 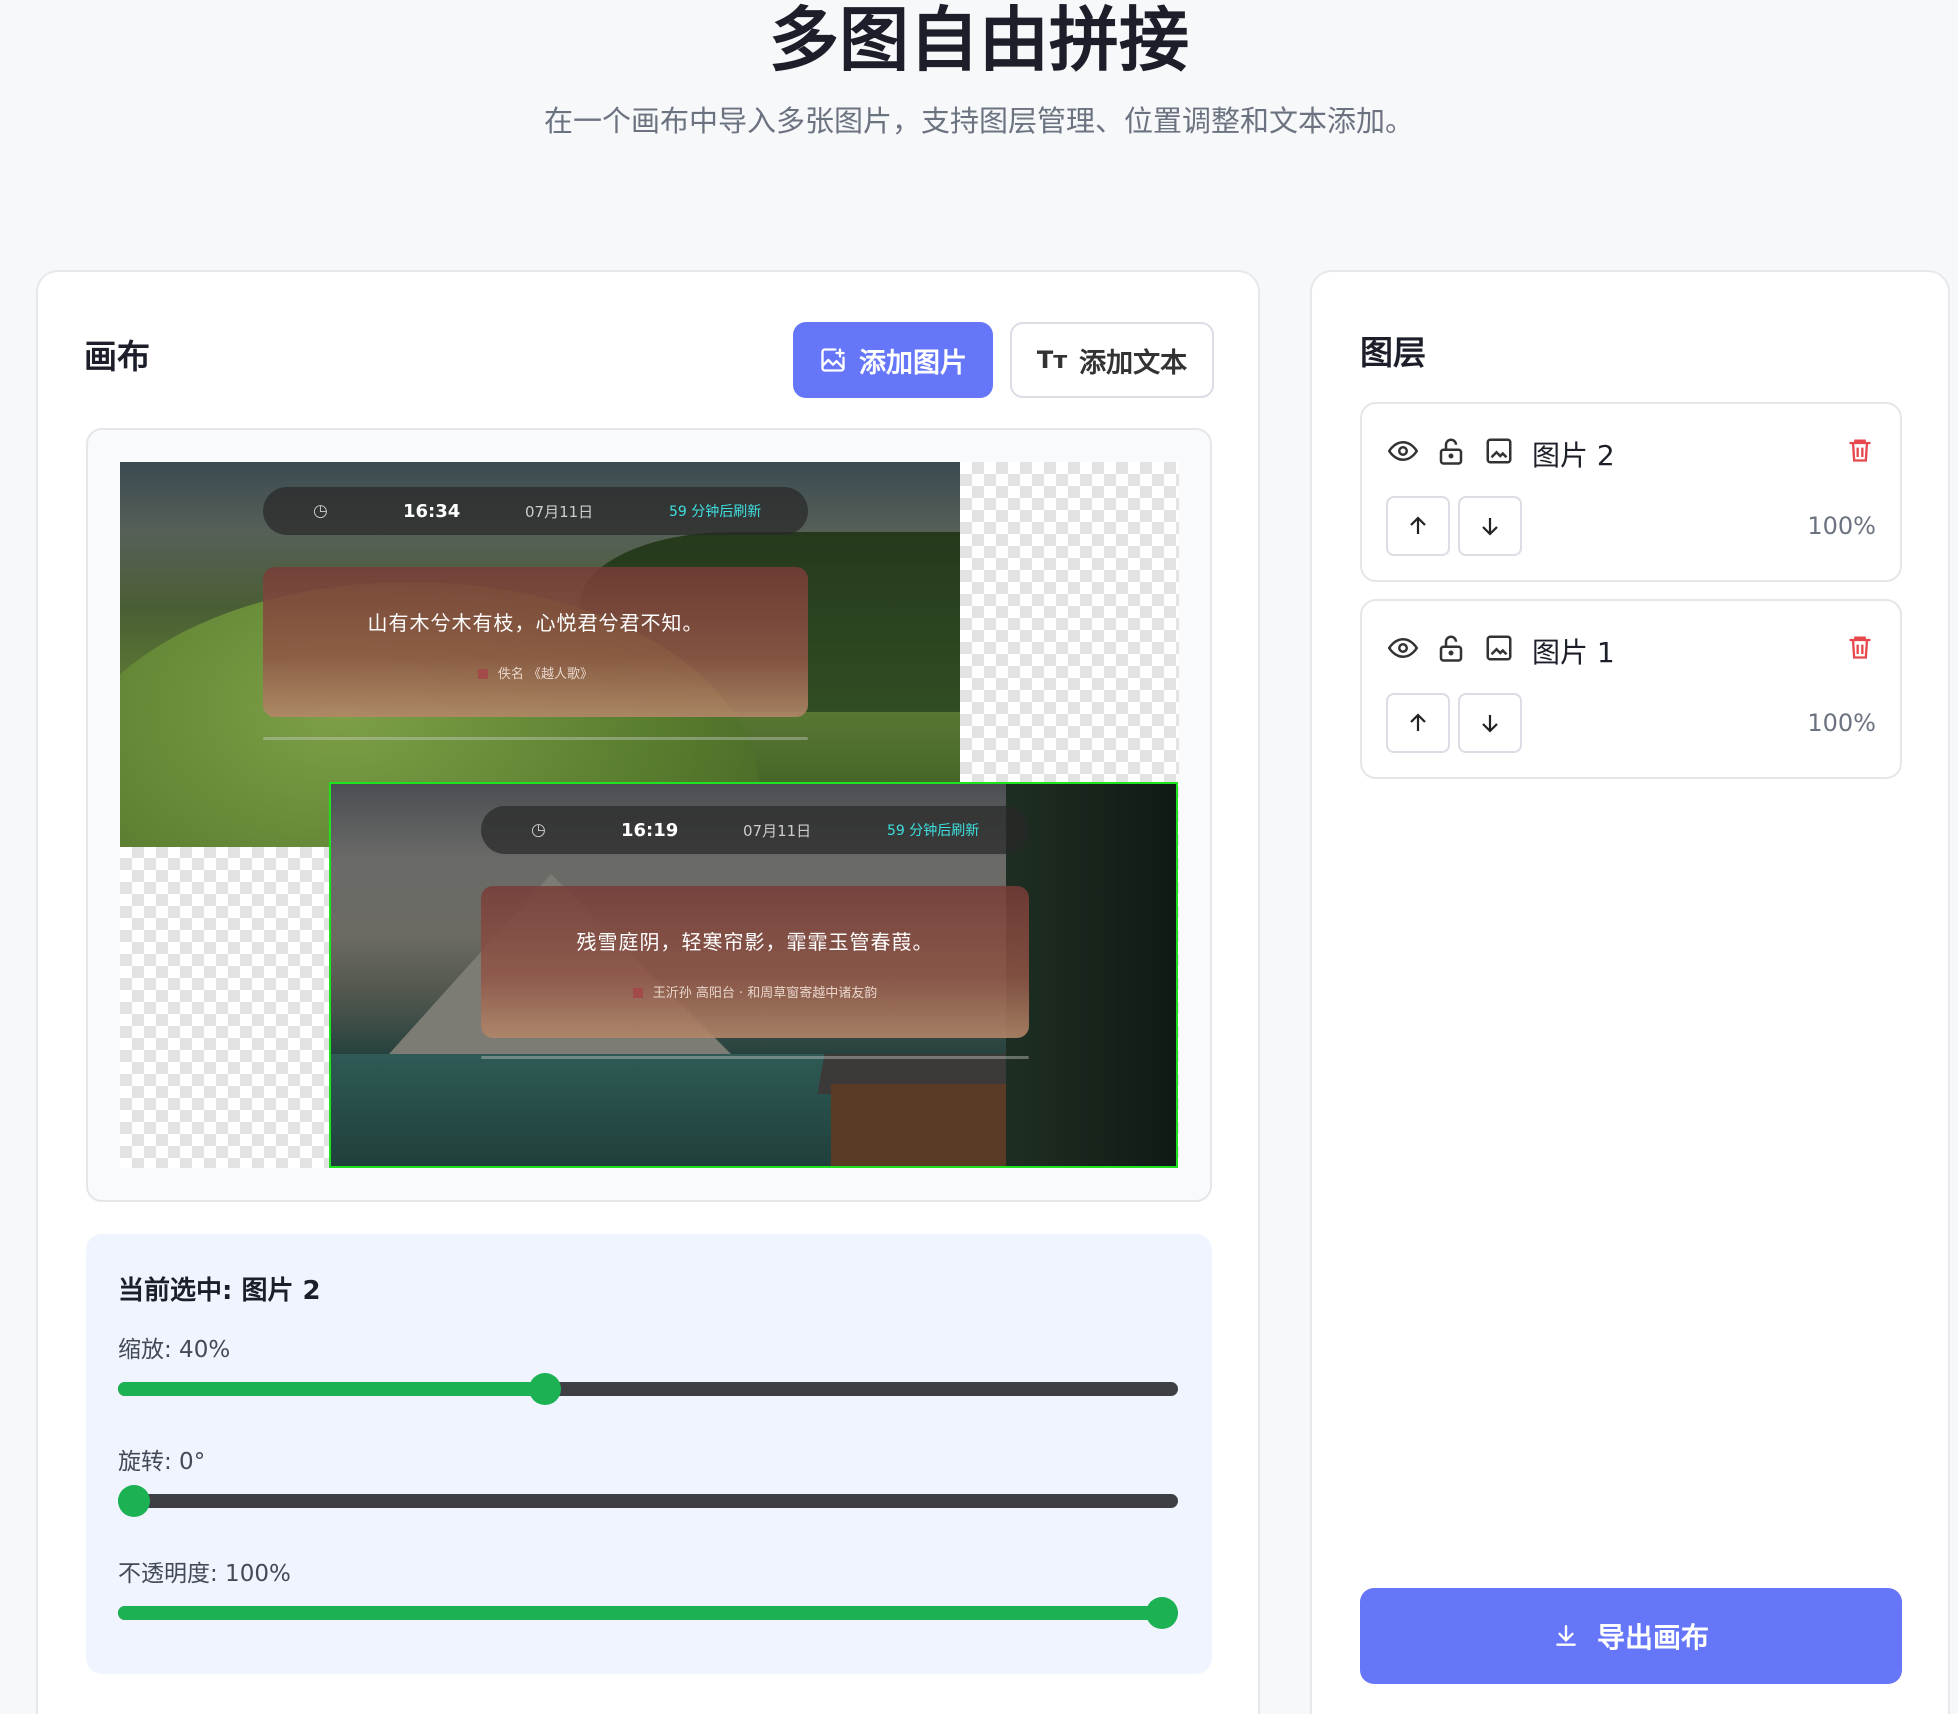 What do you see at coordinates (162, 1462) in the screenshot?
I see `rotation-label: 旋转: 0°` at bounding box center [162, 1462].